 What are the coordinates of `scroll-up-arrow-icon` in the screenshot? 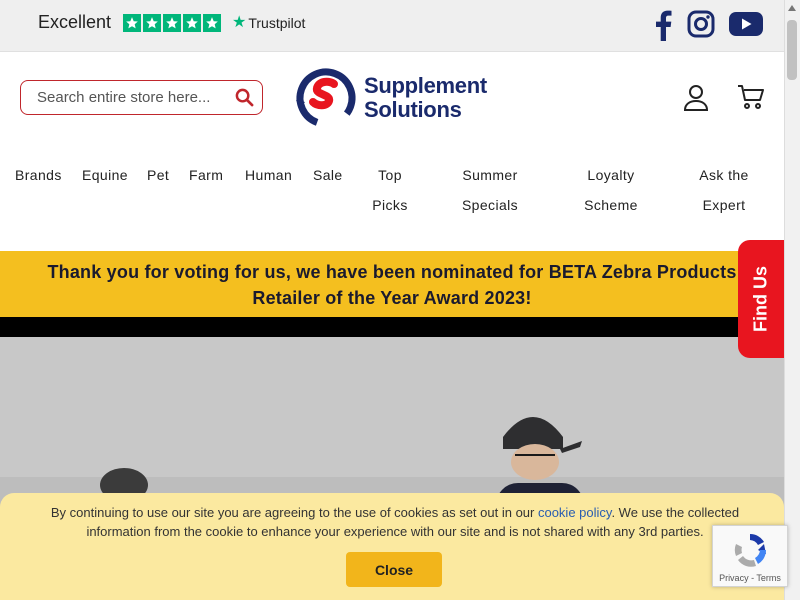 It's located at (792, 8).